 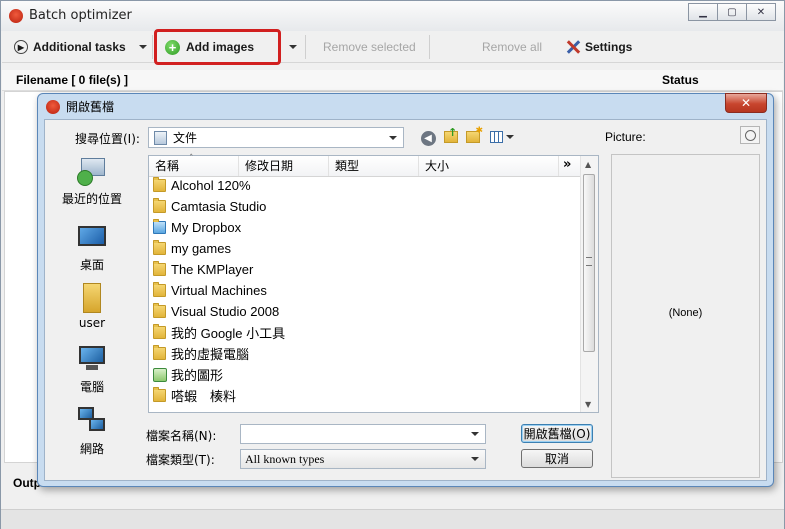 I want to click on file-row: 我的圖形, so click(x=188, y=374).